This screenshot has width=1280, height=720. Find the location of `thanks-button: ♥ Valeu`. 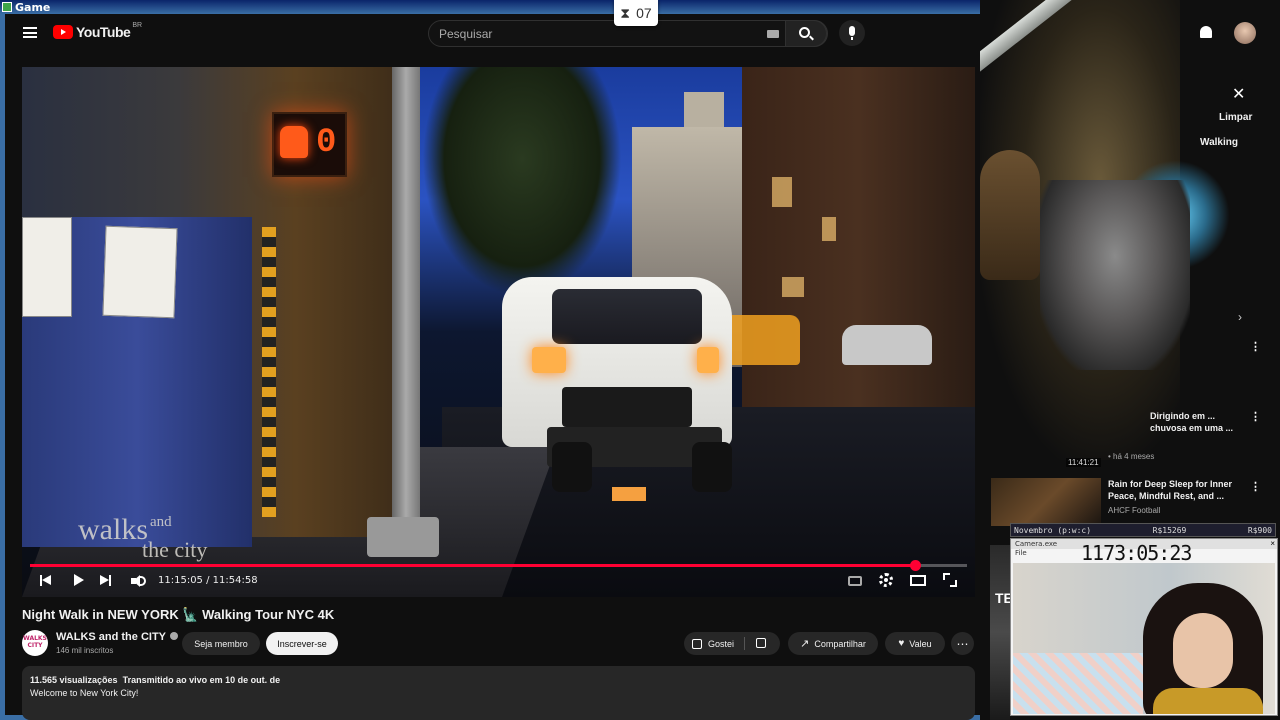

thanks-button: ♥ Valeu is located at coordinates (915, 643).